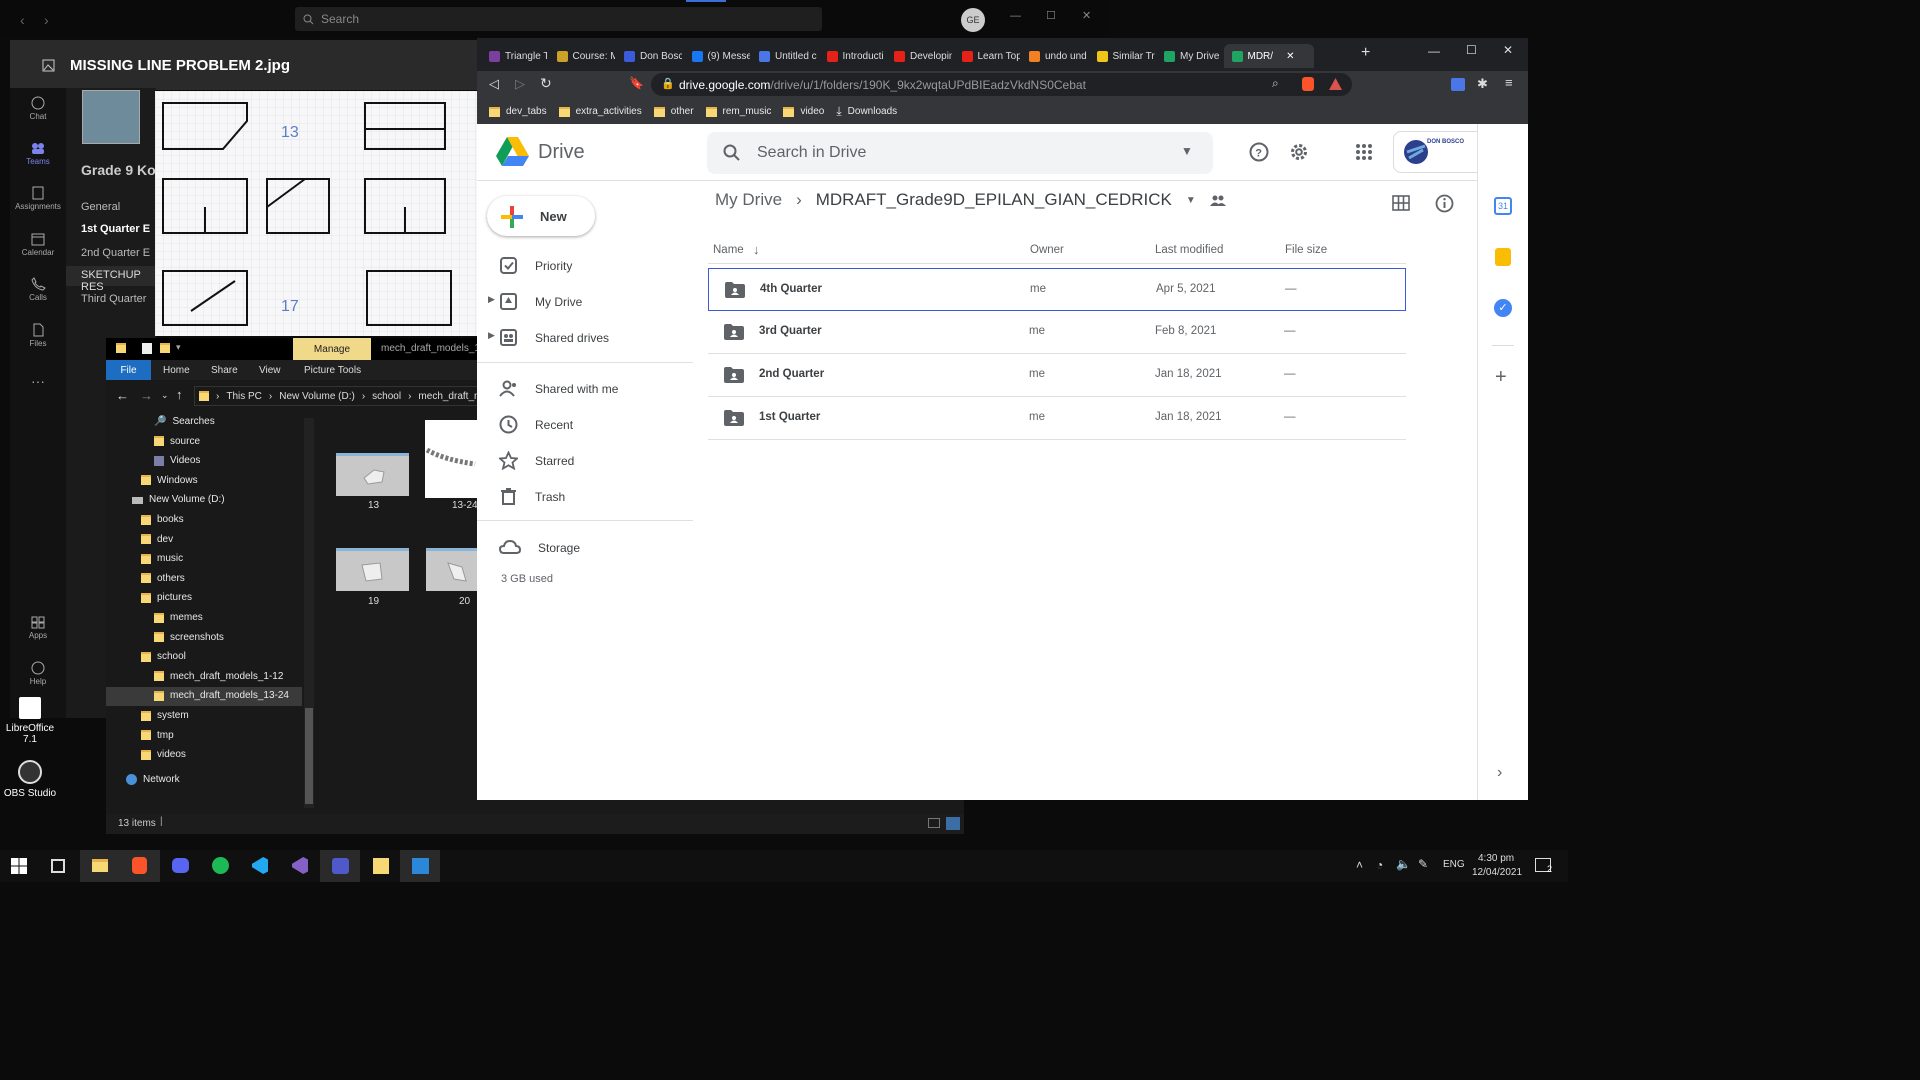 This screenshot has width=1920, height=1080. Describe the element at coordinates (420, 866) in the screenshot. I see `photos-icon` at that location.